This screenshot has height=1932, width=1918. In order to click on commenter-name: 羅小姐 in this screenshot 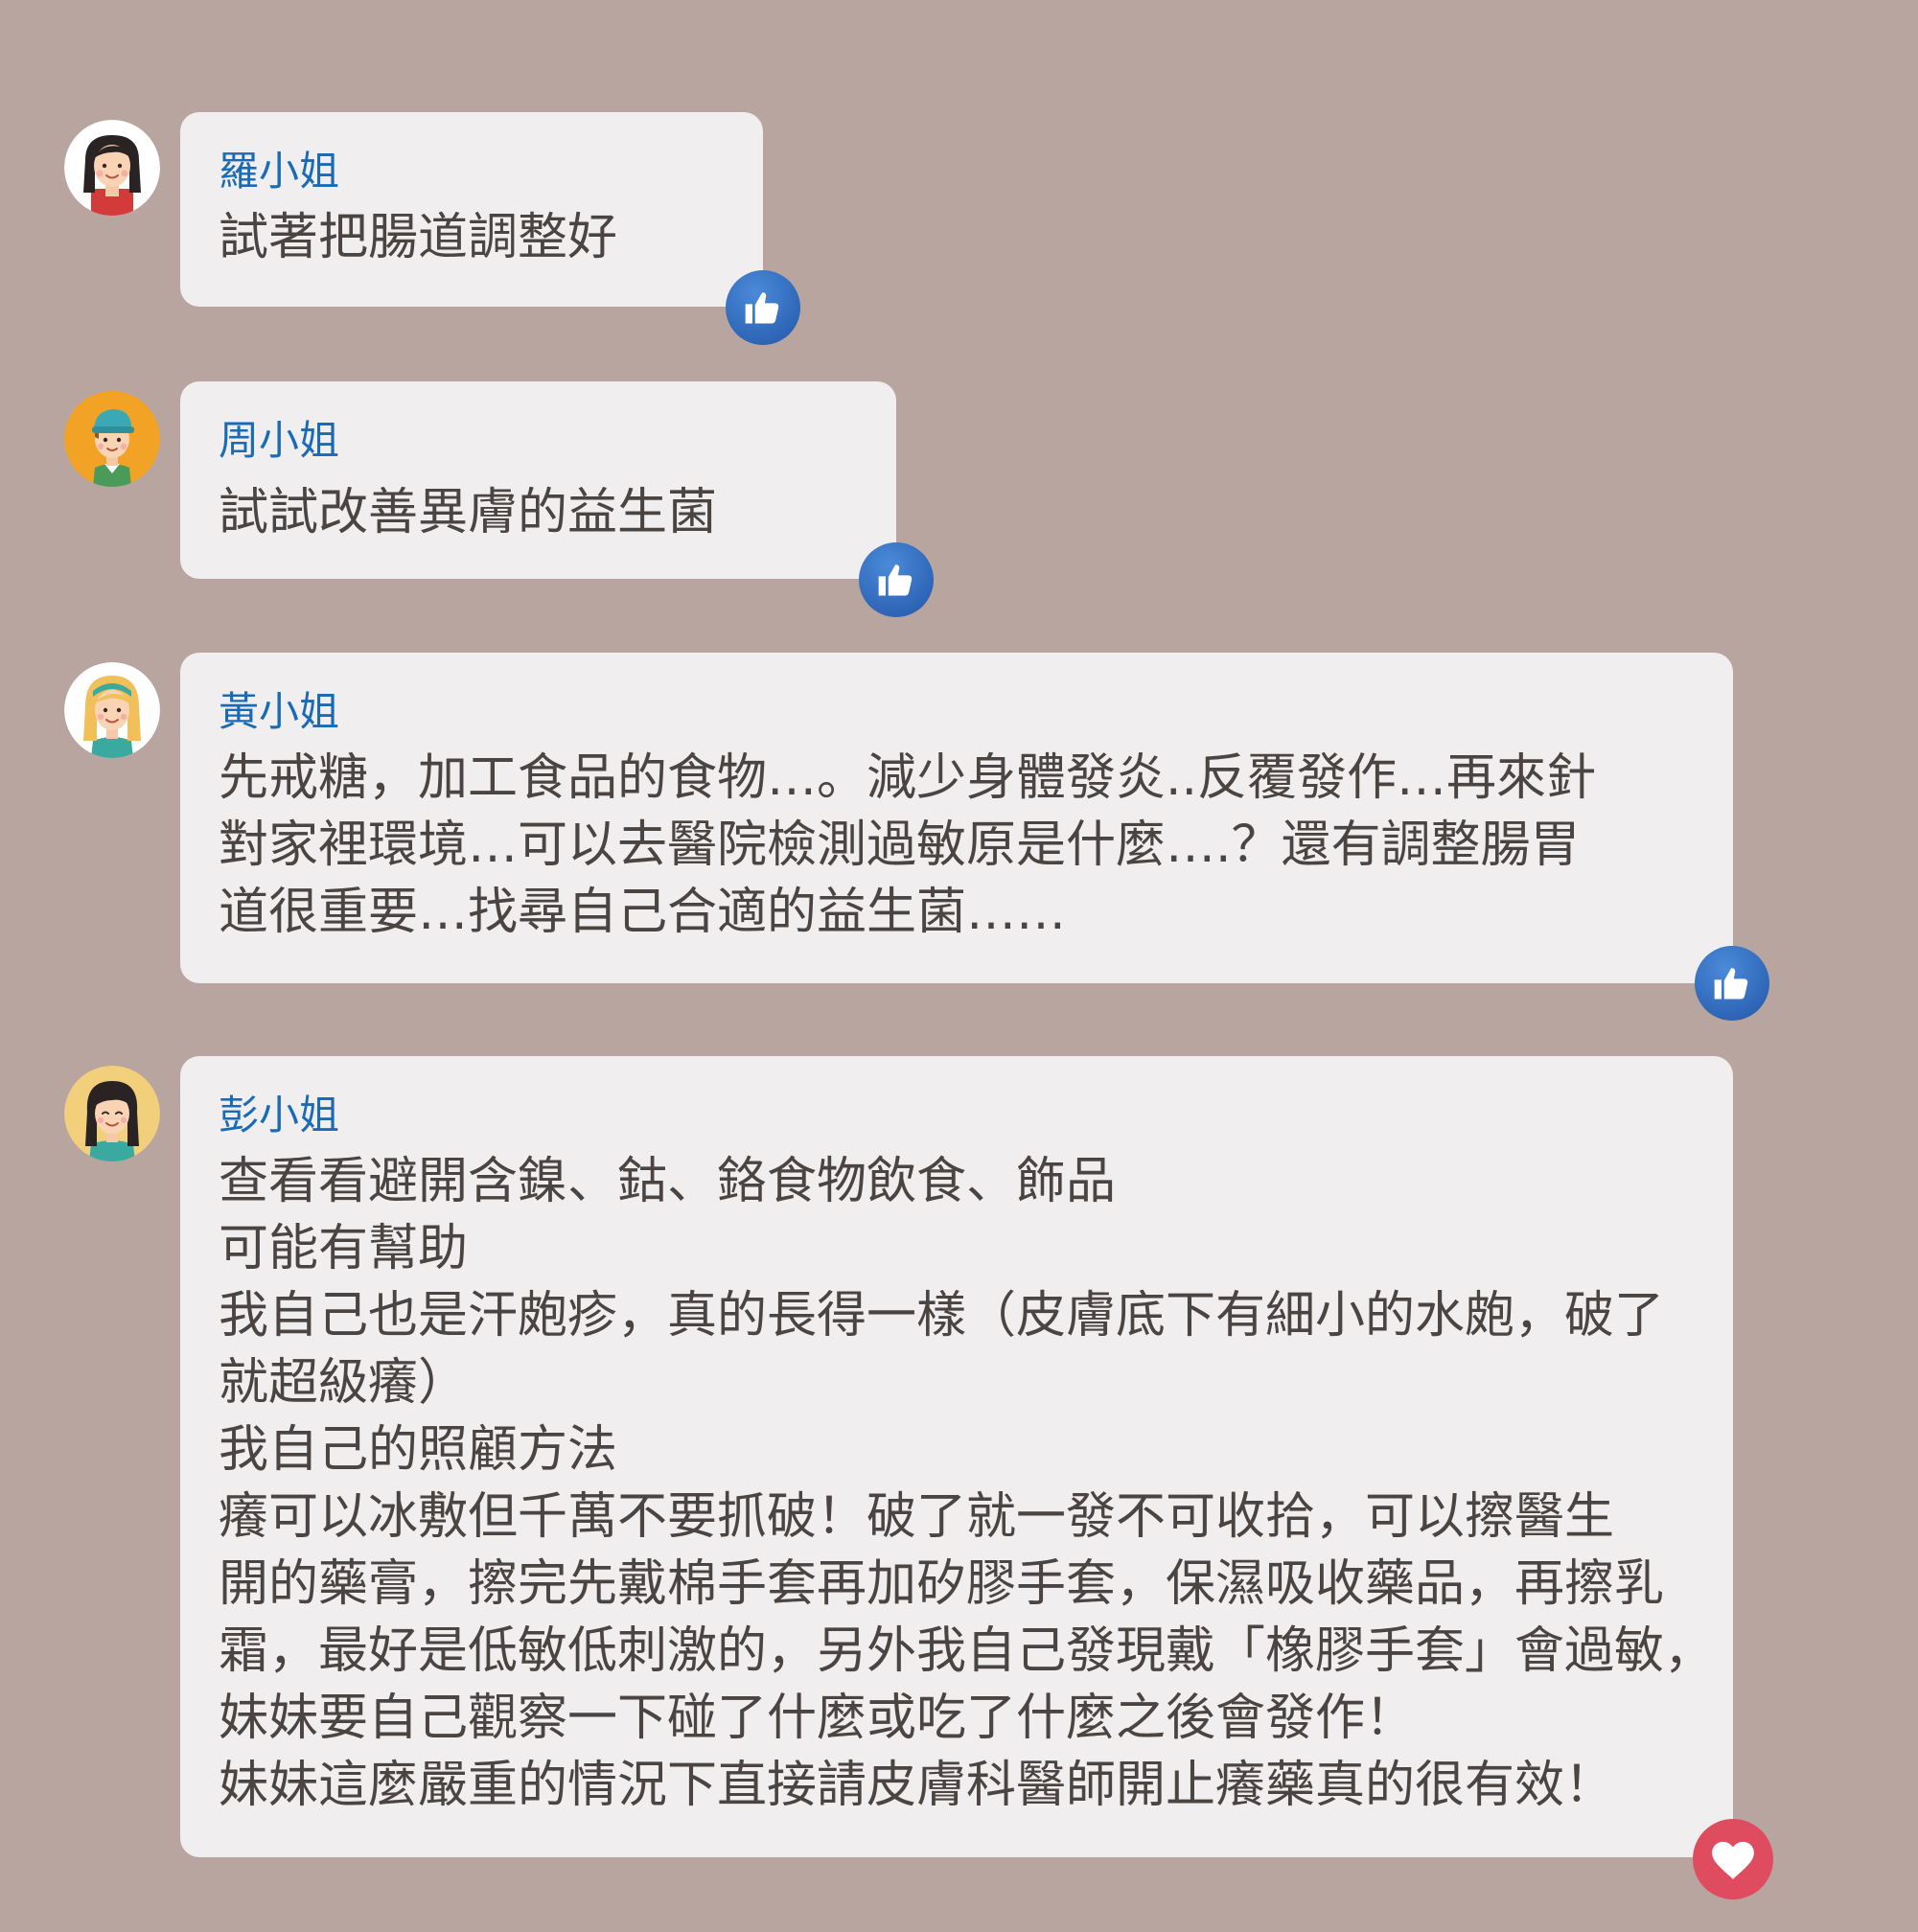, I will do `click(472, 171)`.